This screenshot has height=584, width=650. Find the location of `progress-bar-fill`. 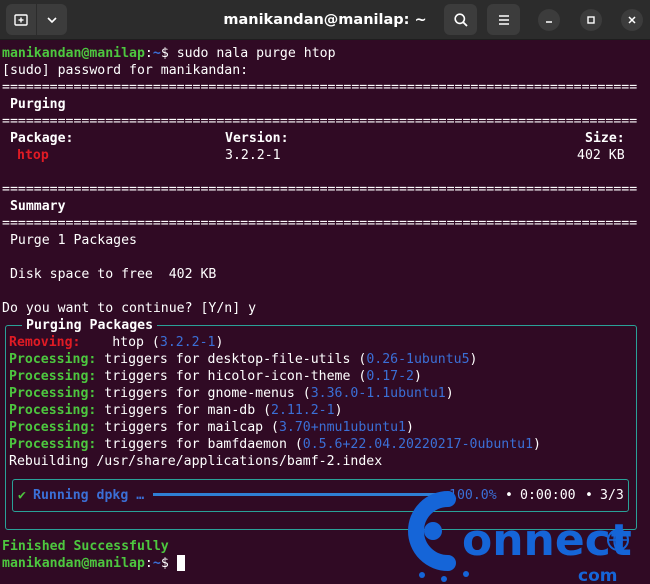

progress-bar-fill is located at coordinates (296, 494).